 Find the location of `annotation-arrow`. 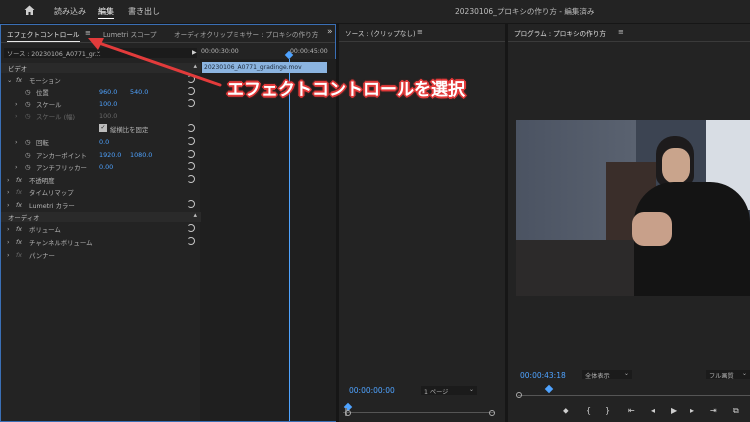

annotation-arrow is located at coordinates (155, 62).